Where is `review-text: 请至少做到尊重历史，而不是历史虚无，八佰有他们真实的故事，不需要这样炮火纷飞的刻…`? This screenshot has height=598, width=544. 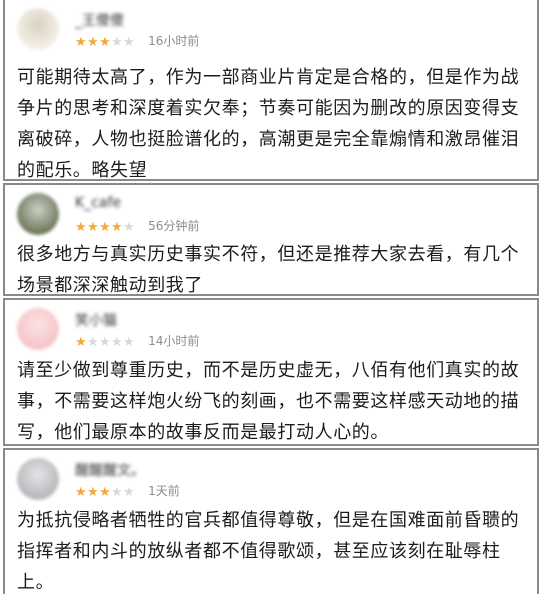
review-text: 请至少做到尊重历史，而不是历史虚无，八佰有他们真实的故事，不需要这样炮火纷飞的刻… is located at coordinates (268, 401).